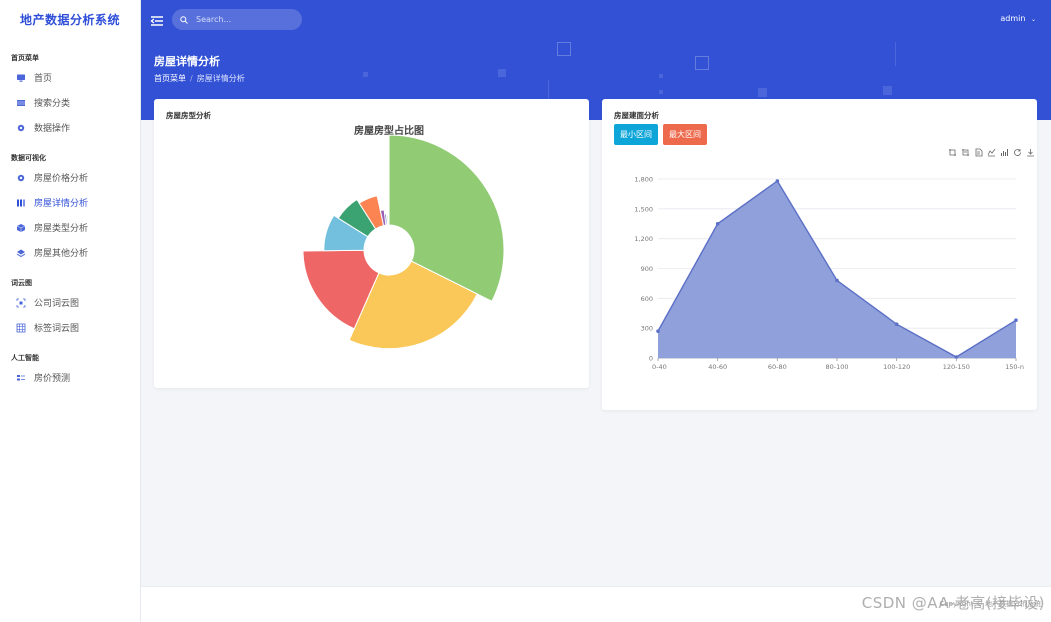  What do you see at coordinates (61, 179) in the screenshot?
I see `sidebar-item-label: 房屋价格分析` at bounding box center [61, 179].